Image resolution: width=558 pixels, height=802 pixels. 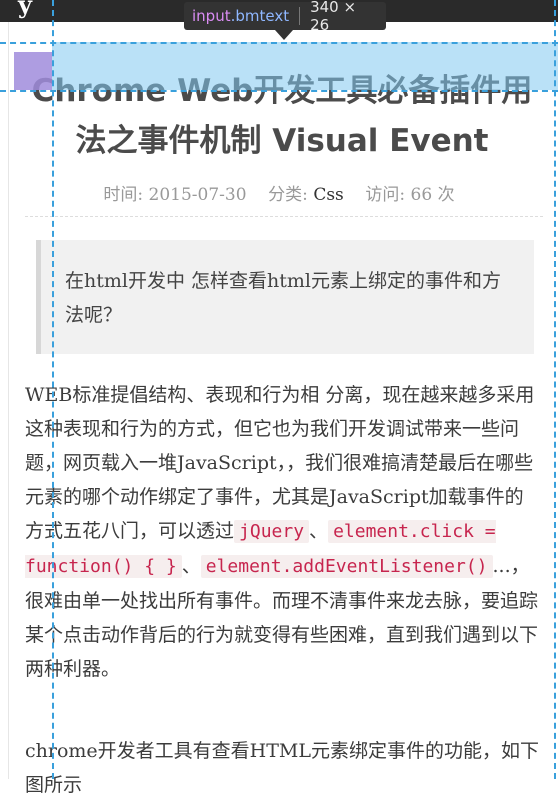 I want to click on meta-category-label: 分类:, so click(x=288, y=195).